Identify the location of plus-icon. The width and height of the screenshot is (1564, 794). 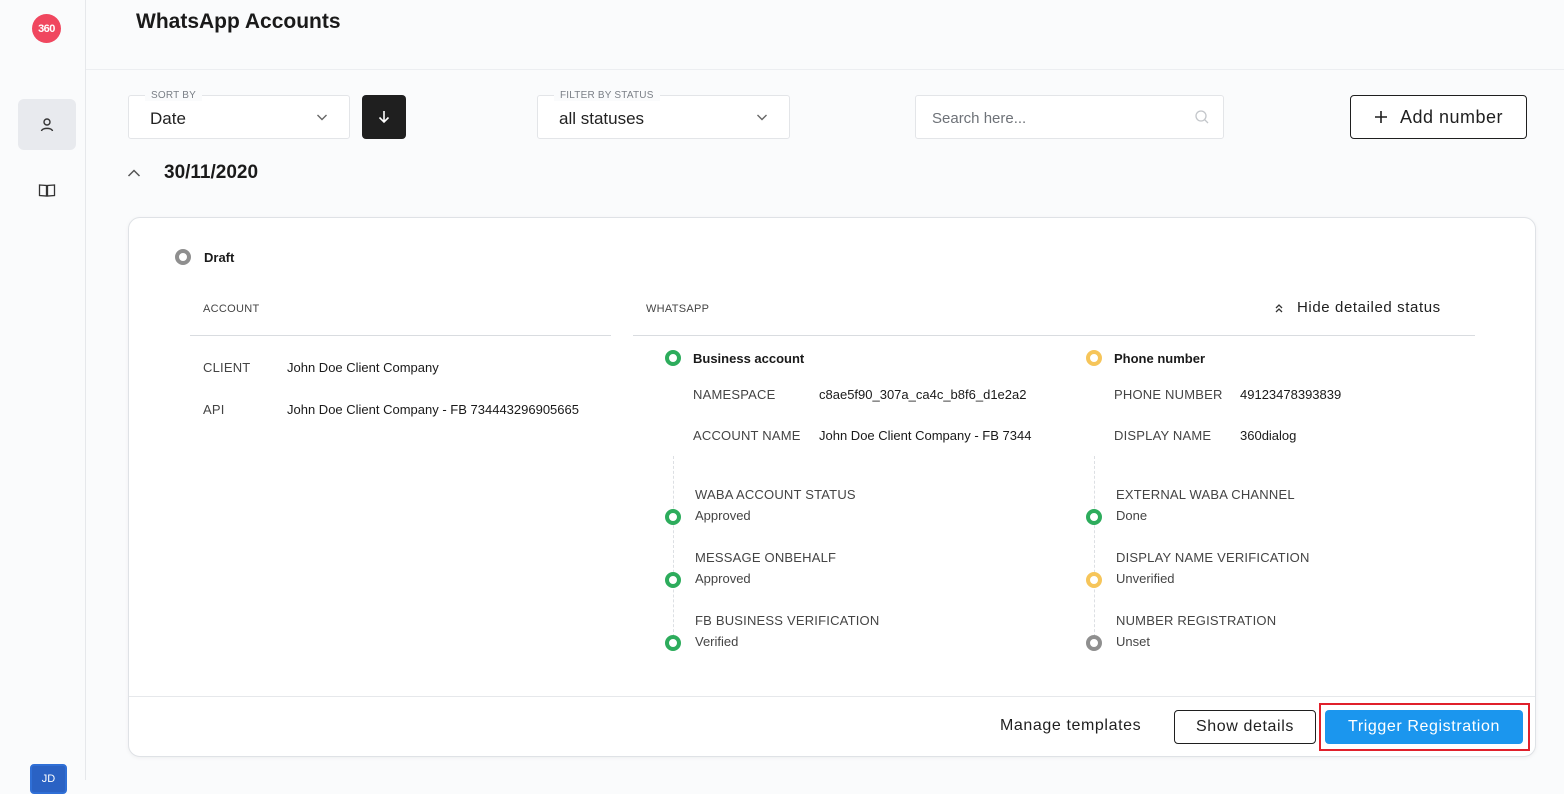
(1380, 117).